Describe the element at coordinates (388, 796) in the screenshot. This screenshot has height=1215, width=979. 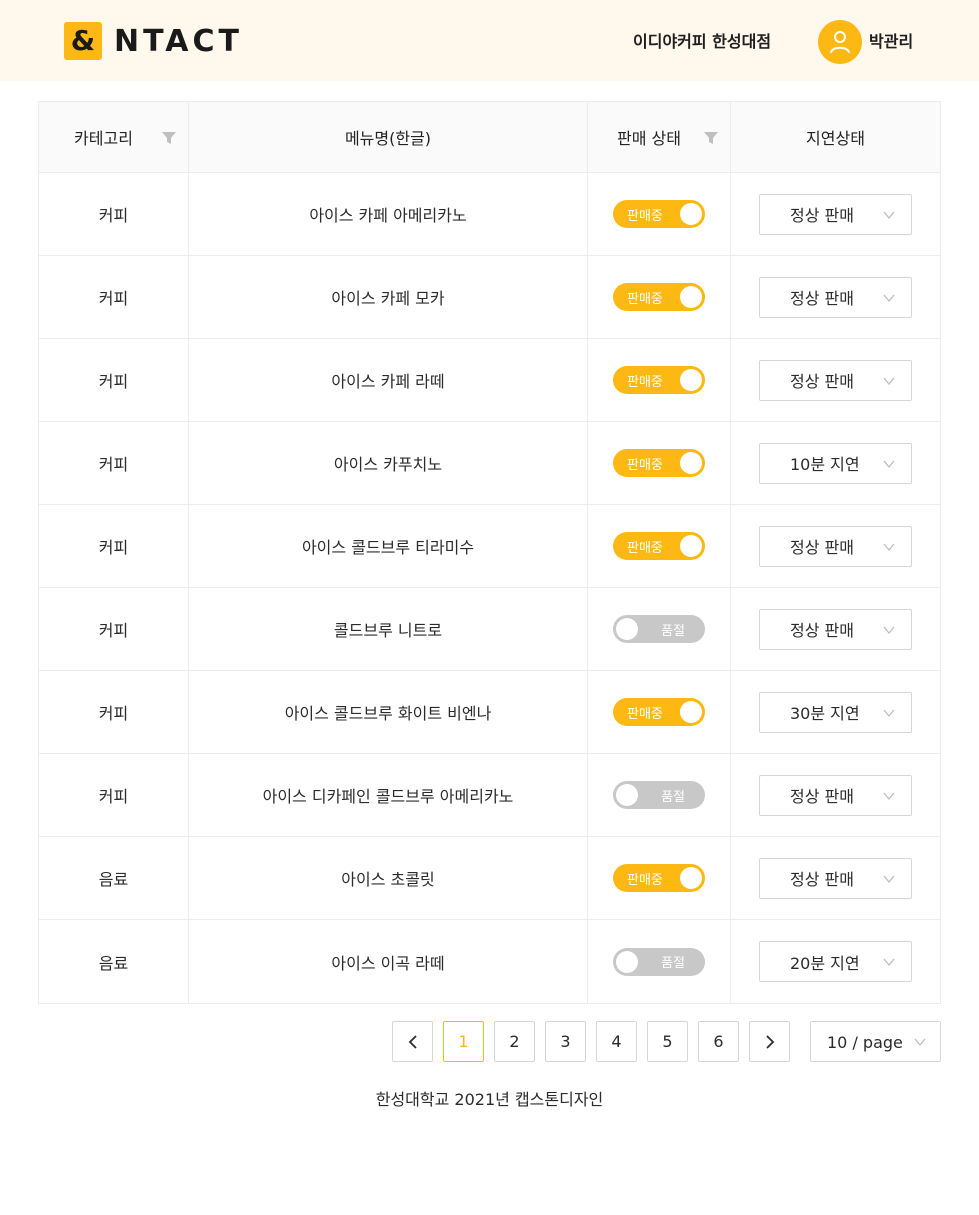
I see `menu-name-text: 아이스 디카페인 콜드브루 아메리카노` at that location.